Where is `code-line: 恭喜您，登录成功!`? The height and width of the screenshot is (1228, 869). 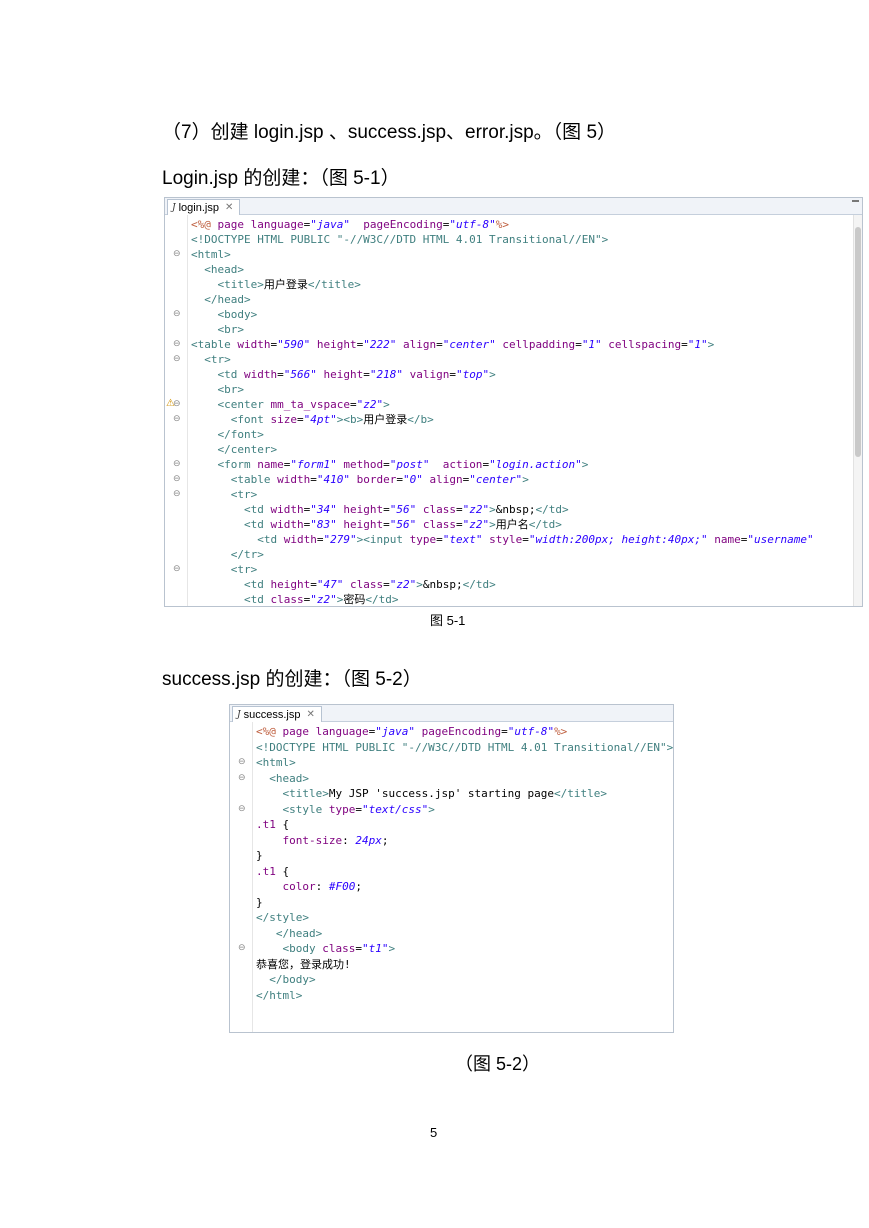 code-line: 恭喜您，登录成功! is located at coordinates (303, 964).